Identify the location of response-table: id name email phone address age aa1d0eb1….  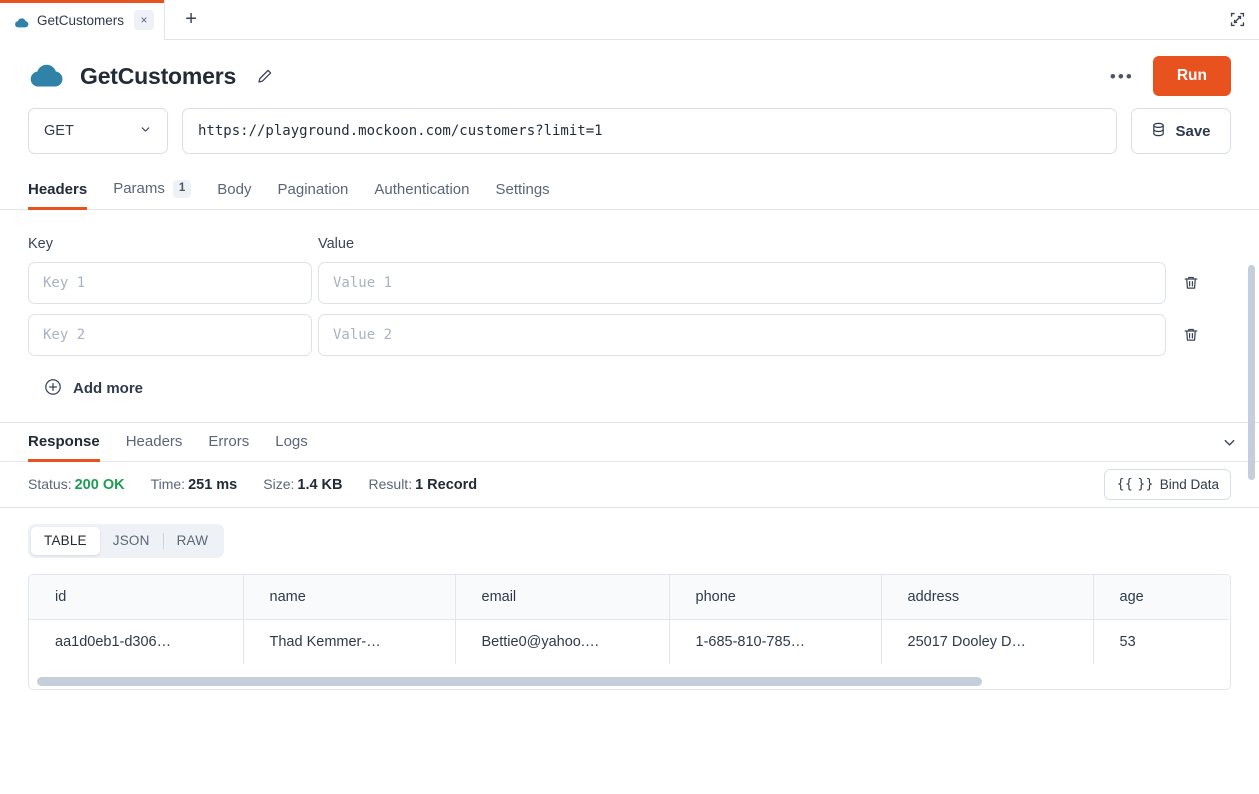
(629, 619).